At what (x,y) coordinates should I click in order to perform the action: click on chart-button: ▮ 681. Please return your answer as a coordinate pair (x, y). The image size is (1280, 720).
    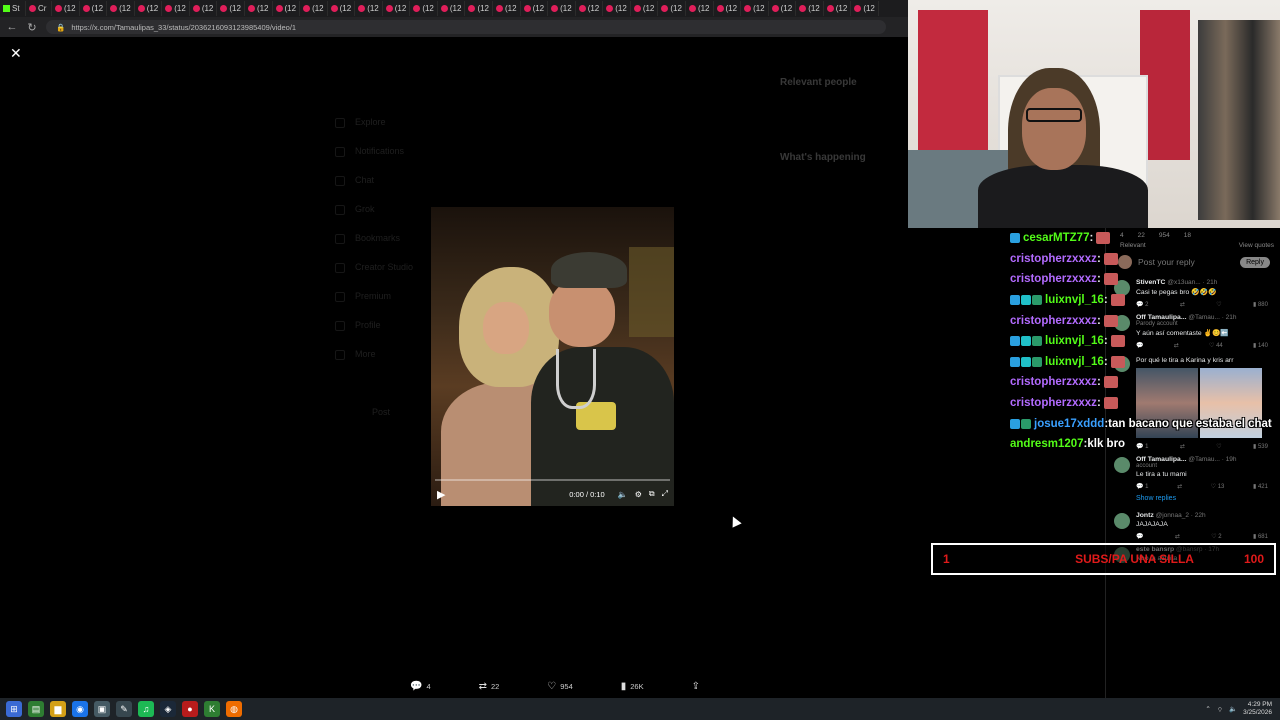
    Looking at the image, I should click on (1260, 536).